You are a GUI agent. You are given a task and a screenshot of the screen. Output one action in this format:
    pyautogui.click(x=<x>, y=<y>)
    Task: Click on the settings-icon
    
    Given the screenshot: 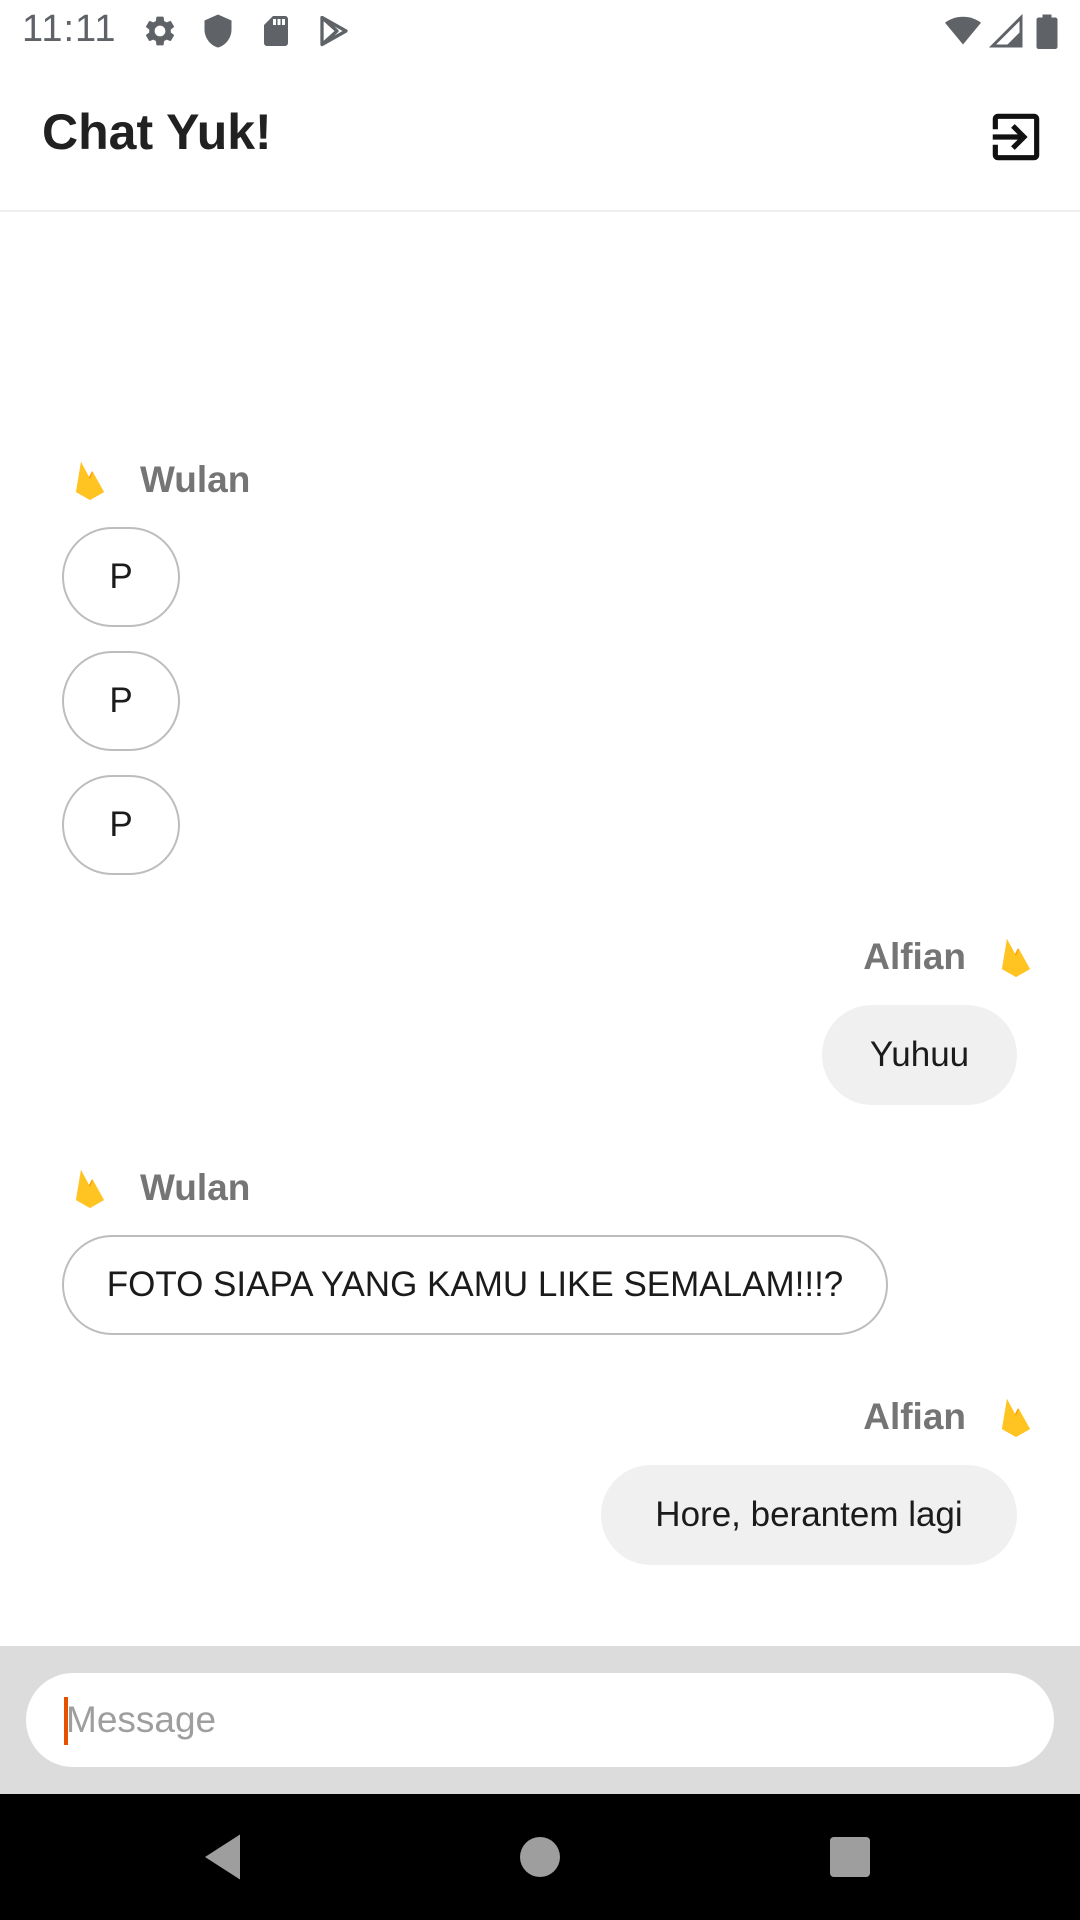 What is the action you would take?
    pyautogui.click(x=160, y=31)
    